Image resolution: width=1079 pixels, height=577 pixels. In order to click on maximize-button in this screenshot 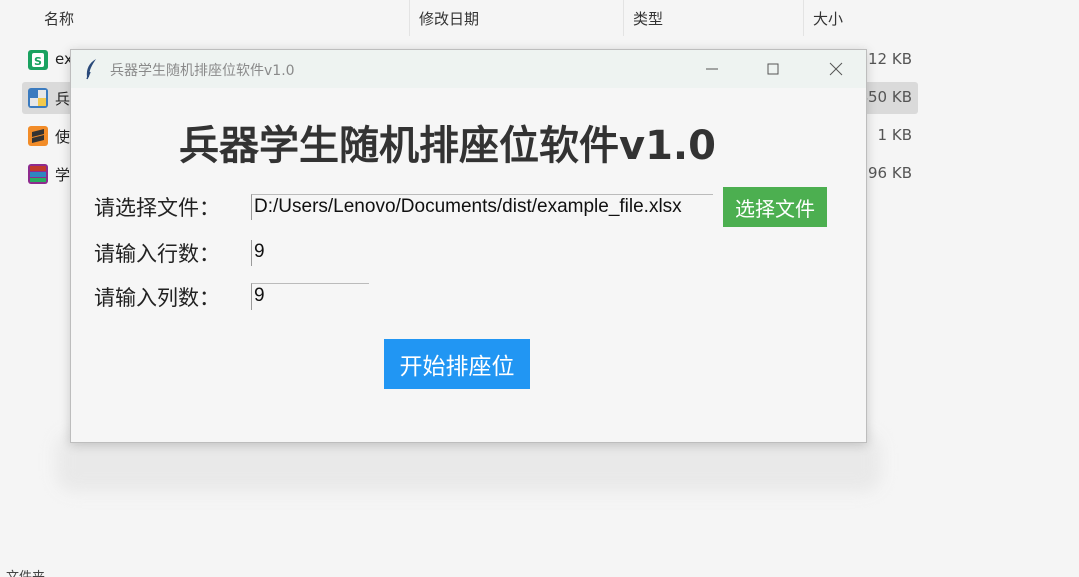, I will do `click(773, 69)`.